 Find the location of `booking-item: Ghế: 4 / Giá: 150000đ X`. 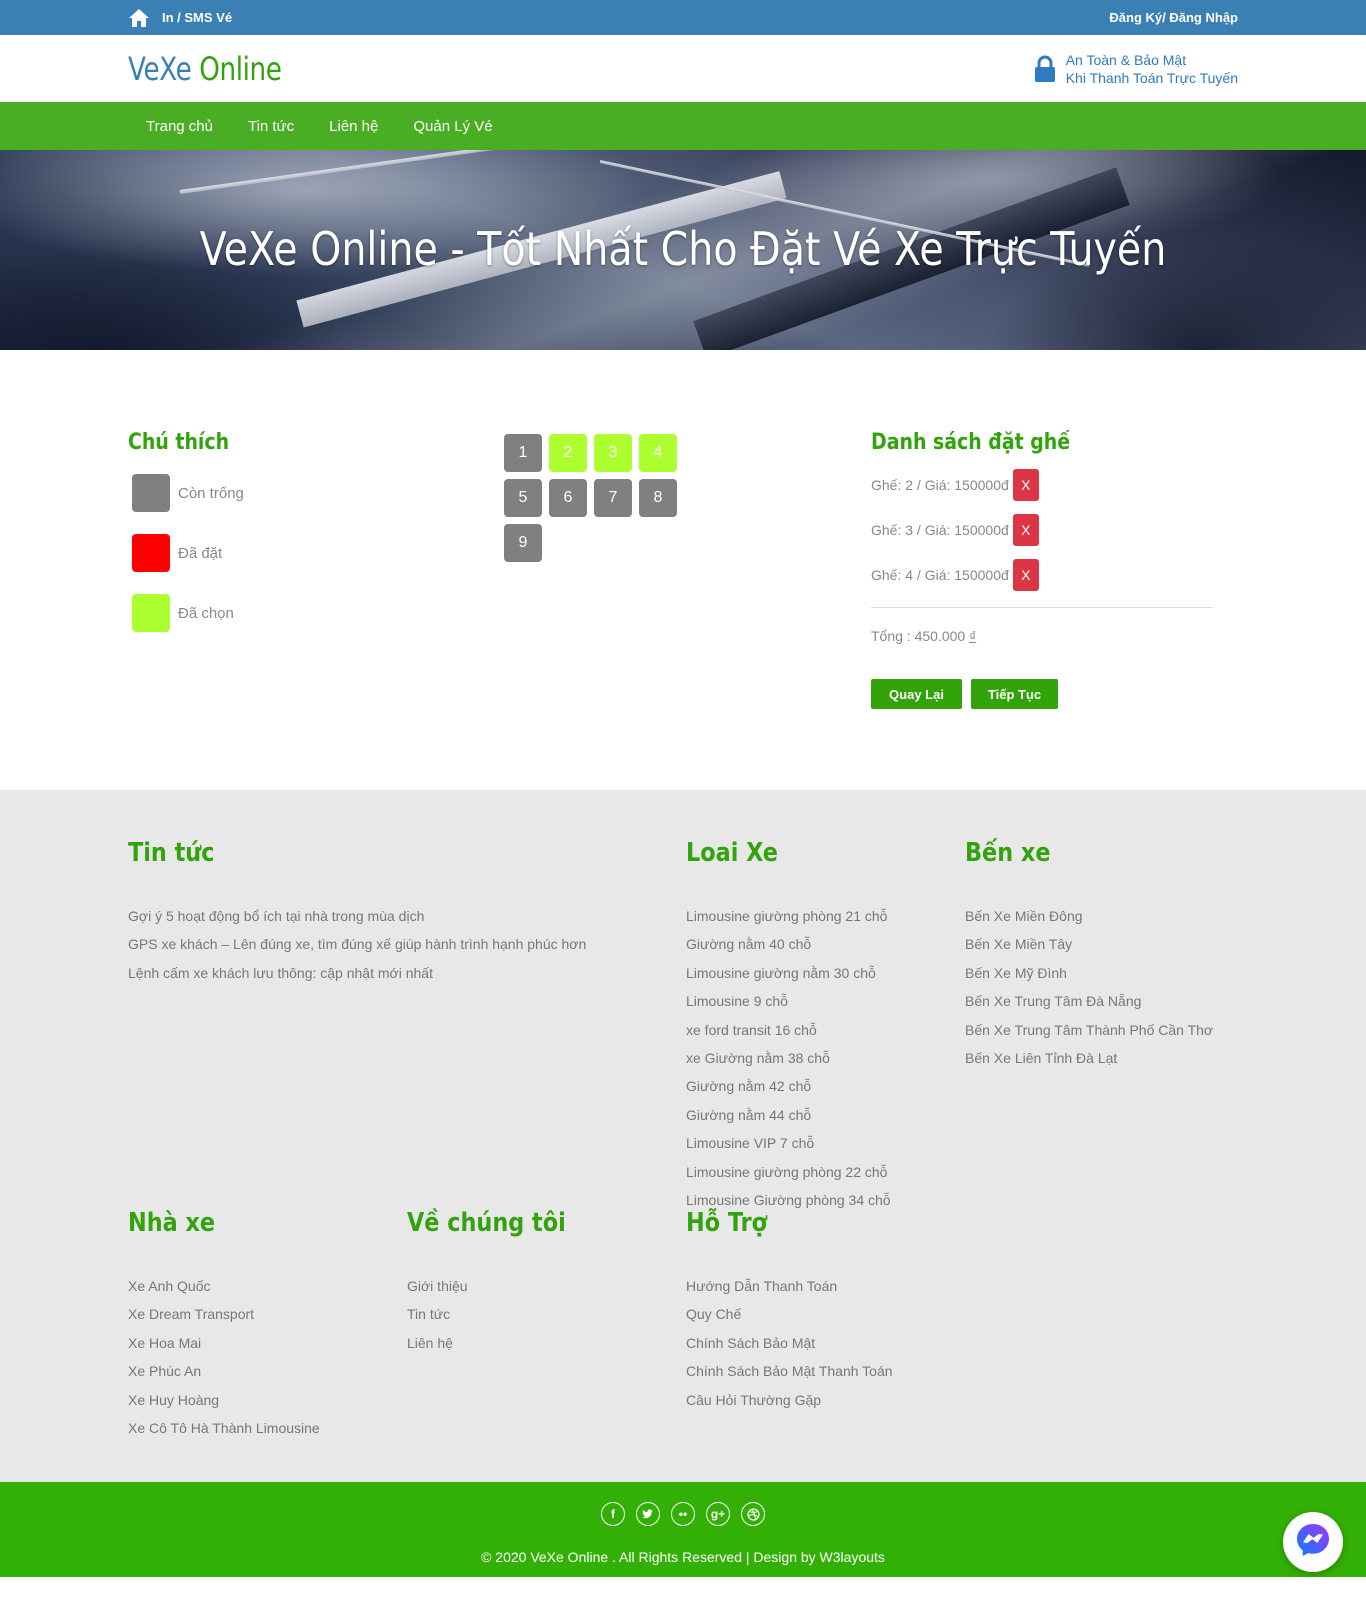

booking-item: Ghế: 4 / Giá: 150000đ X is located at coordinates (1046, 575).